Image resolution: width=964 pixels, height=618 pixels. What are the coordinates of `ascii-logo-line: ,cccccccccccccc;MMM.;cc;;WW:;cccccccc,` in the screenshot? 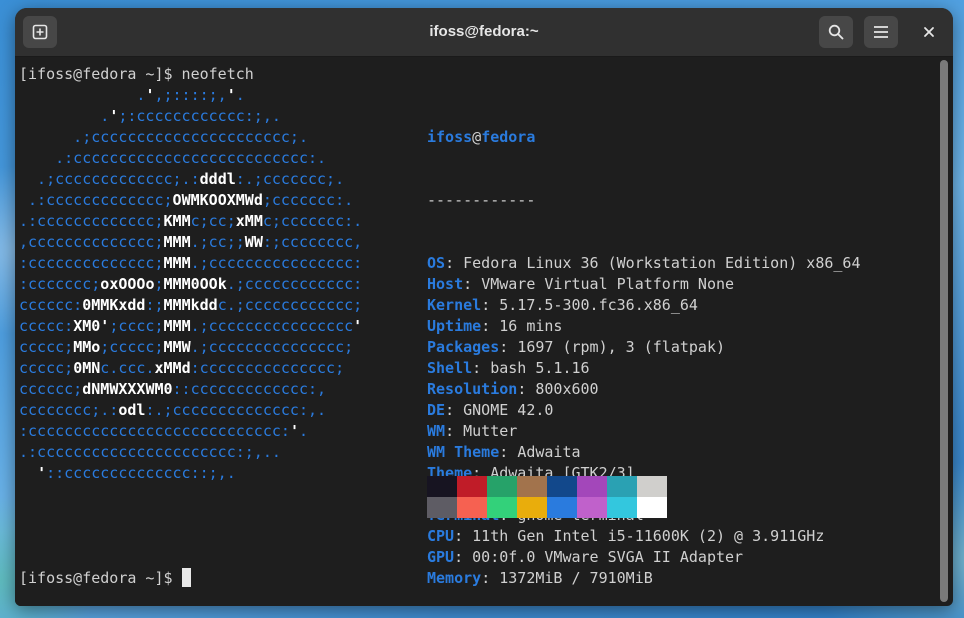 It's located at (190, 242).